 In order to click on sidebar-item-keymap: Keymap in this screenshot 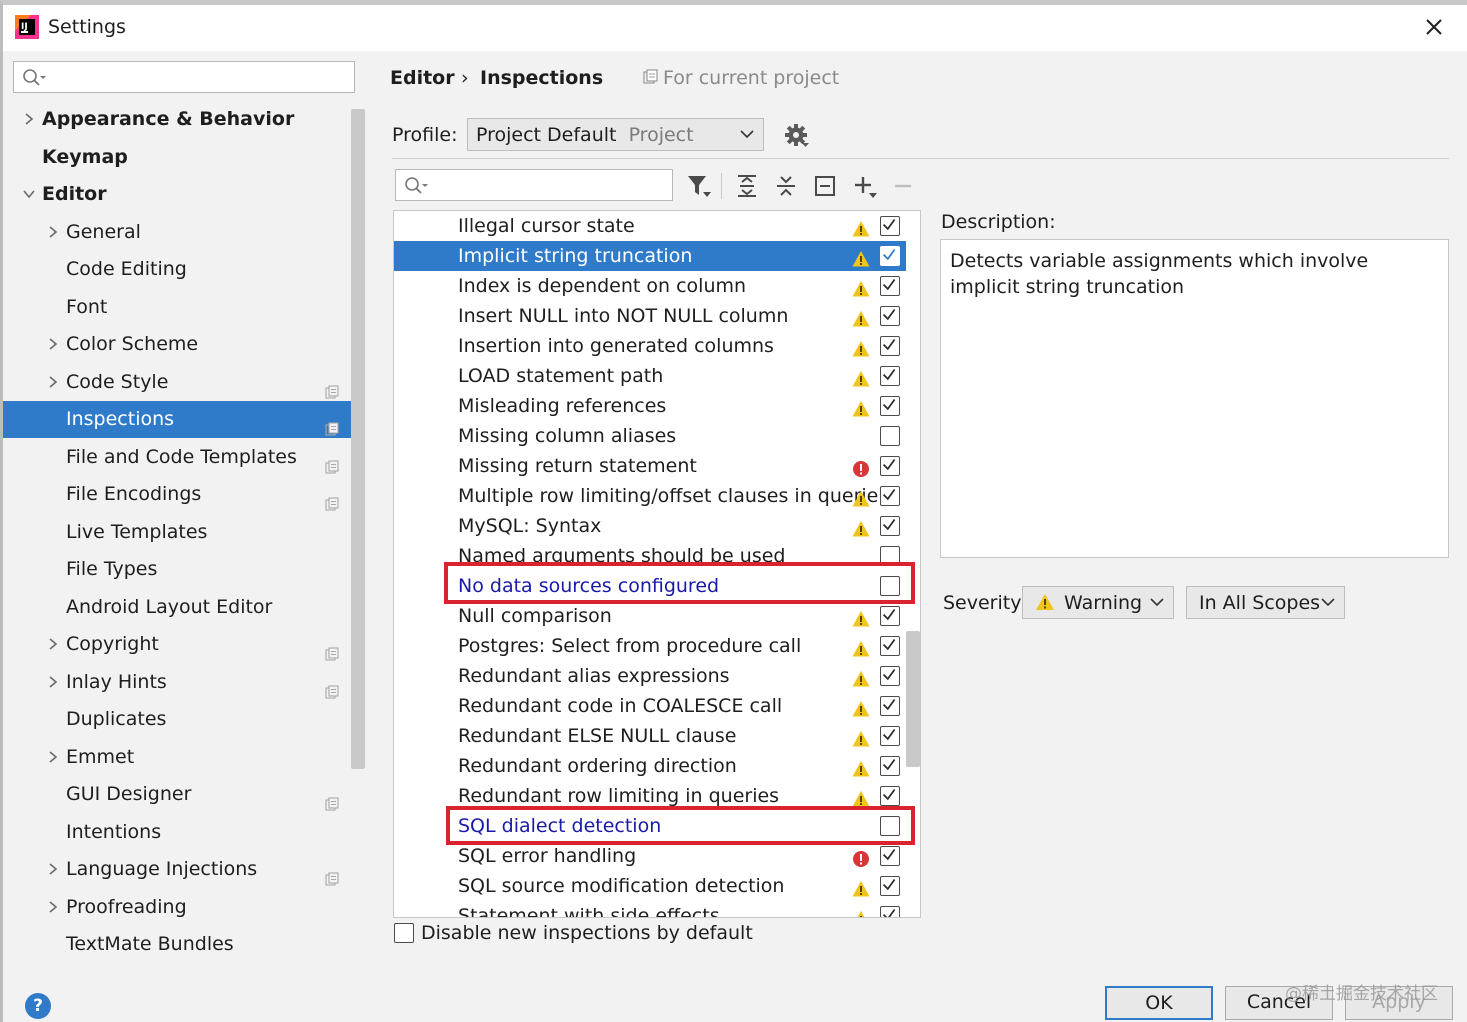, I will do `click(184, 157)`.